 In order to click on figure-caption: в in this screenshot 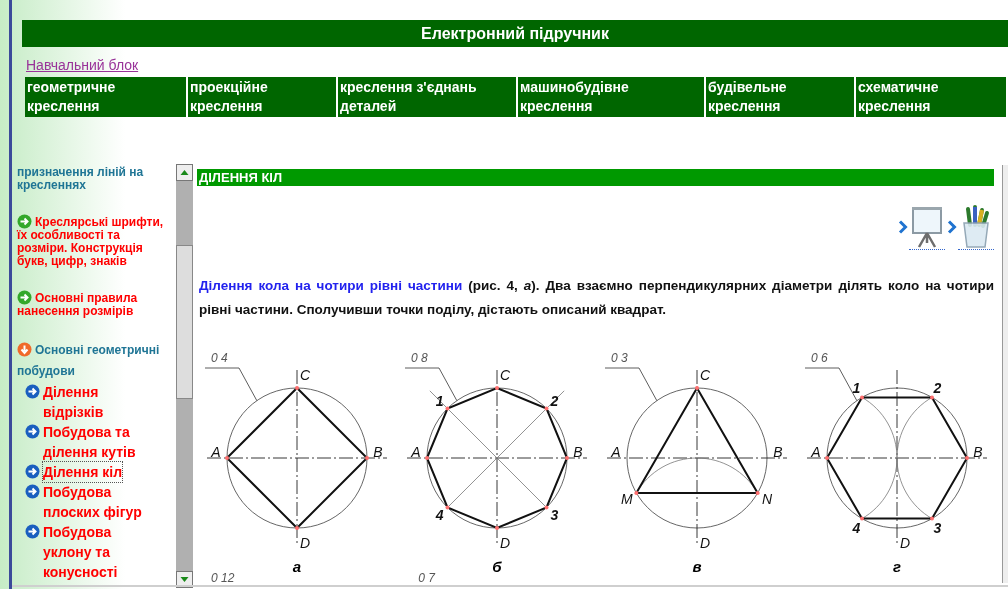, I will do `click(697, 566)`.